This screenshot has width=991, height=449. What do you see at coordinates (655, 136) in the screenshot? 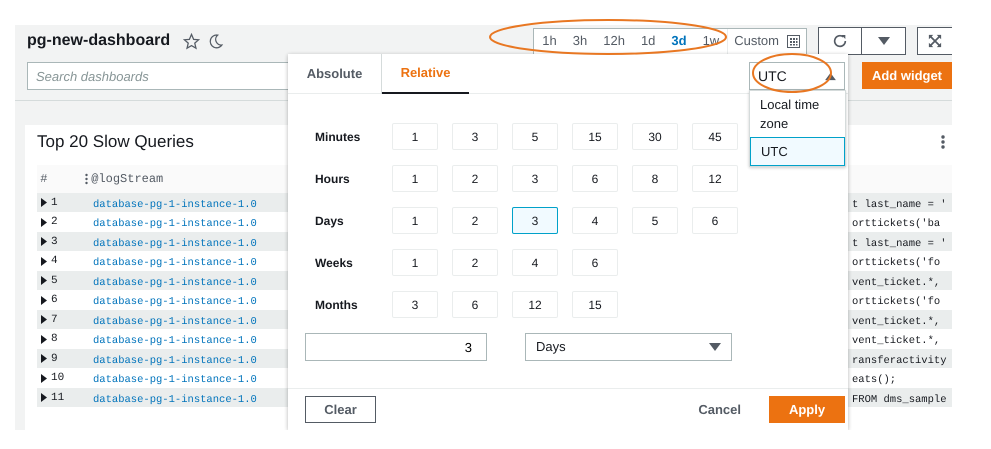
I see `duration-option: 30` at bounding box center [655, 136].